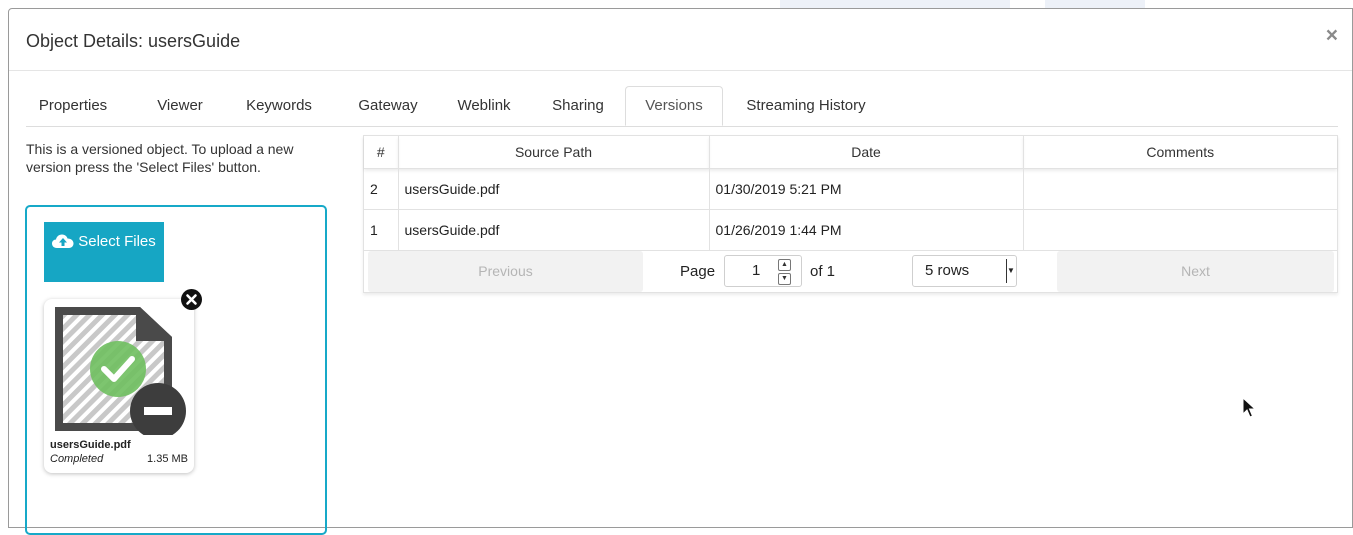 This screenshot has width=1353, height=535. Describe the element at coordinates (578, 106) in the screenshot. I see `tab-sharing: Sharing` at that location.